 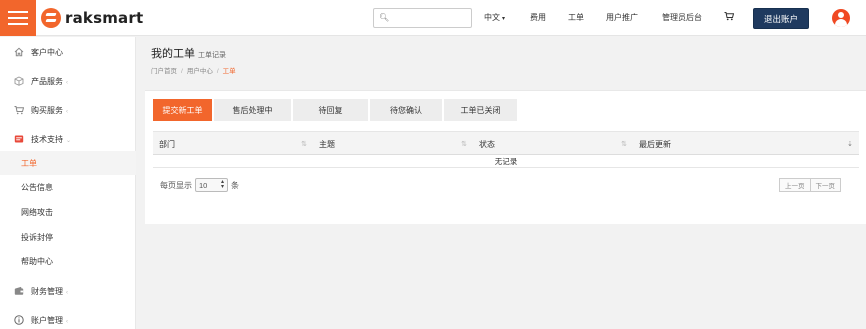 What do you see at coordinates (330, 110) in the screenshot?
I see `tab-awaiting-reply: 待回复` at bounding box center [330, 110].